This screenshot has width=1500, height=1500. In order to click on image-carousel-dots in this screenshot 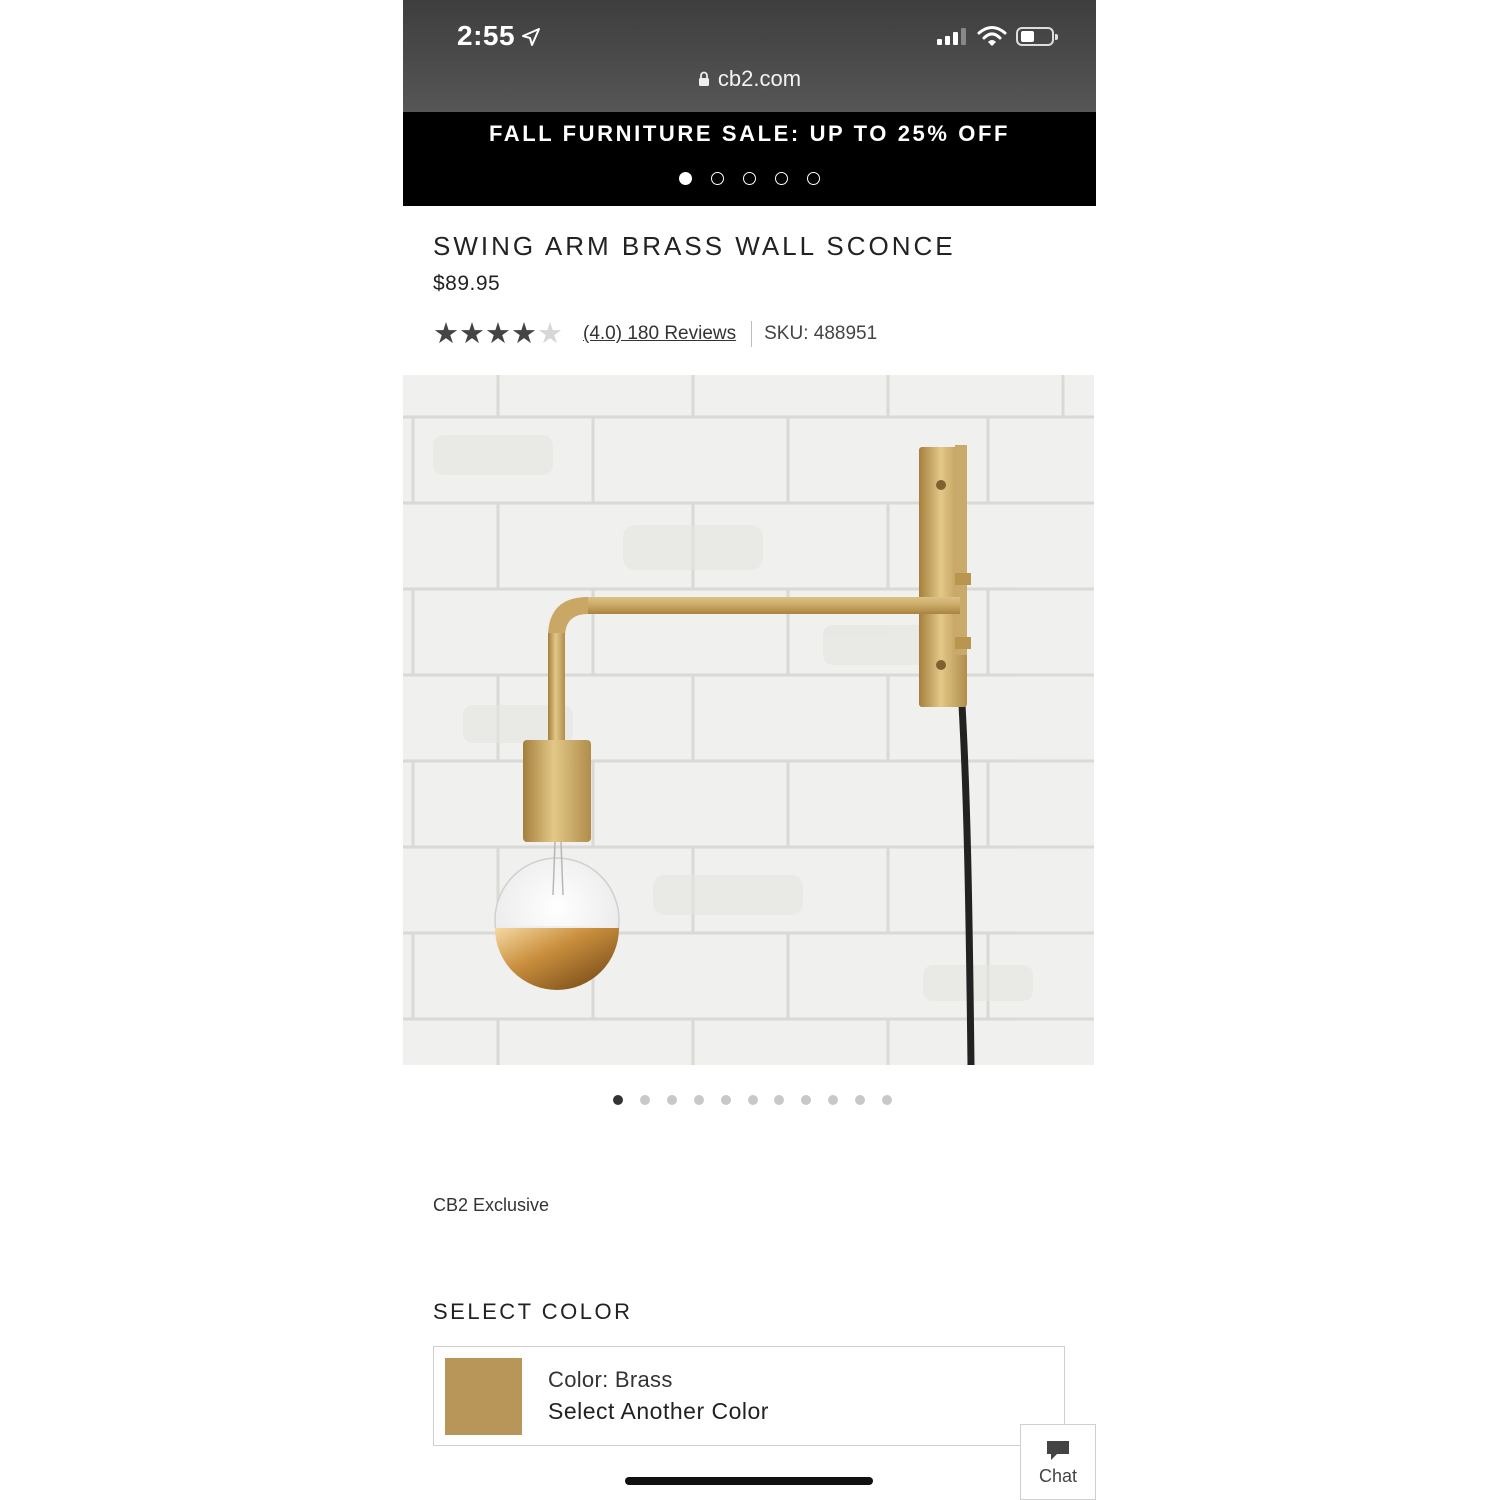, I will do `click(749, 1100)`.